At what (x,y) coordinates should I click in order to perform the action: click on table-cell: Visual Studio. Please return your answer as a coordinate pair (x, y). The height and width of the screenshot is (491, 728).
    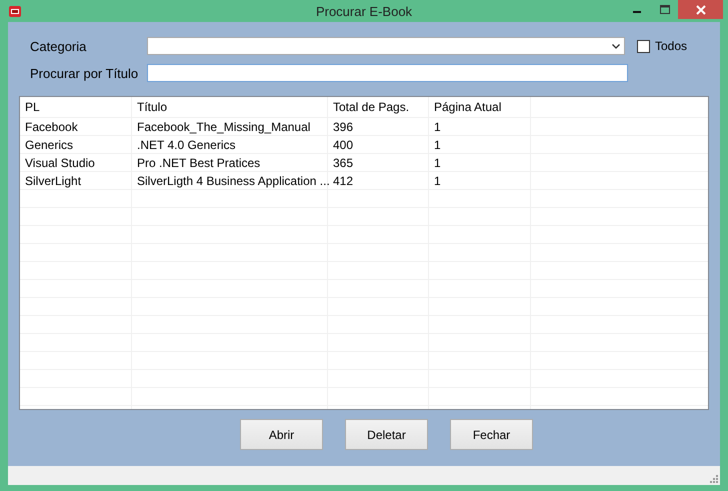
    Looking at the image, I should click on (76, 163).